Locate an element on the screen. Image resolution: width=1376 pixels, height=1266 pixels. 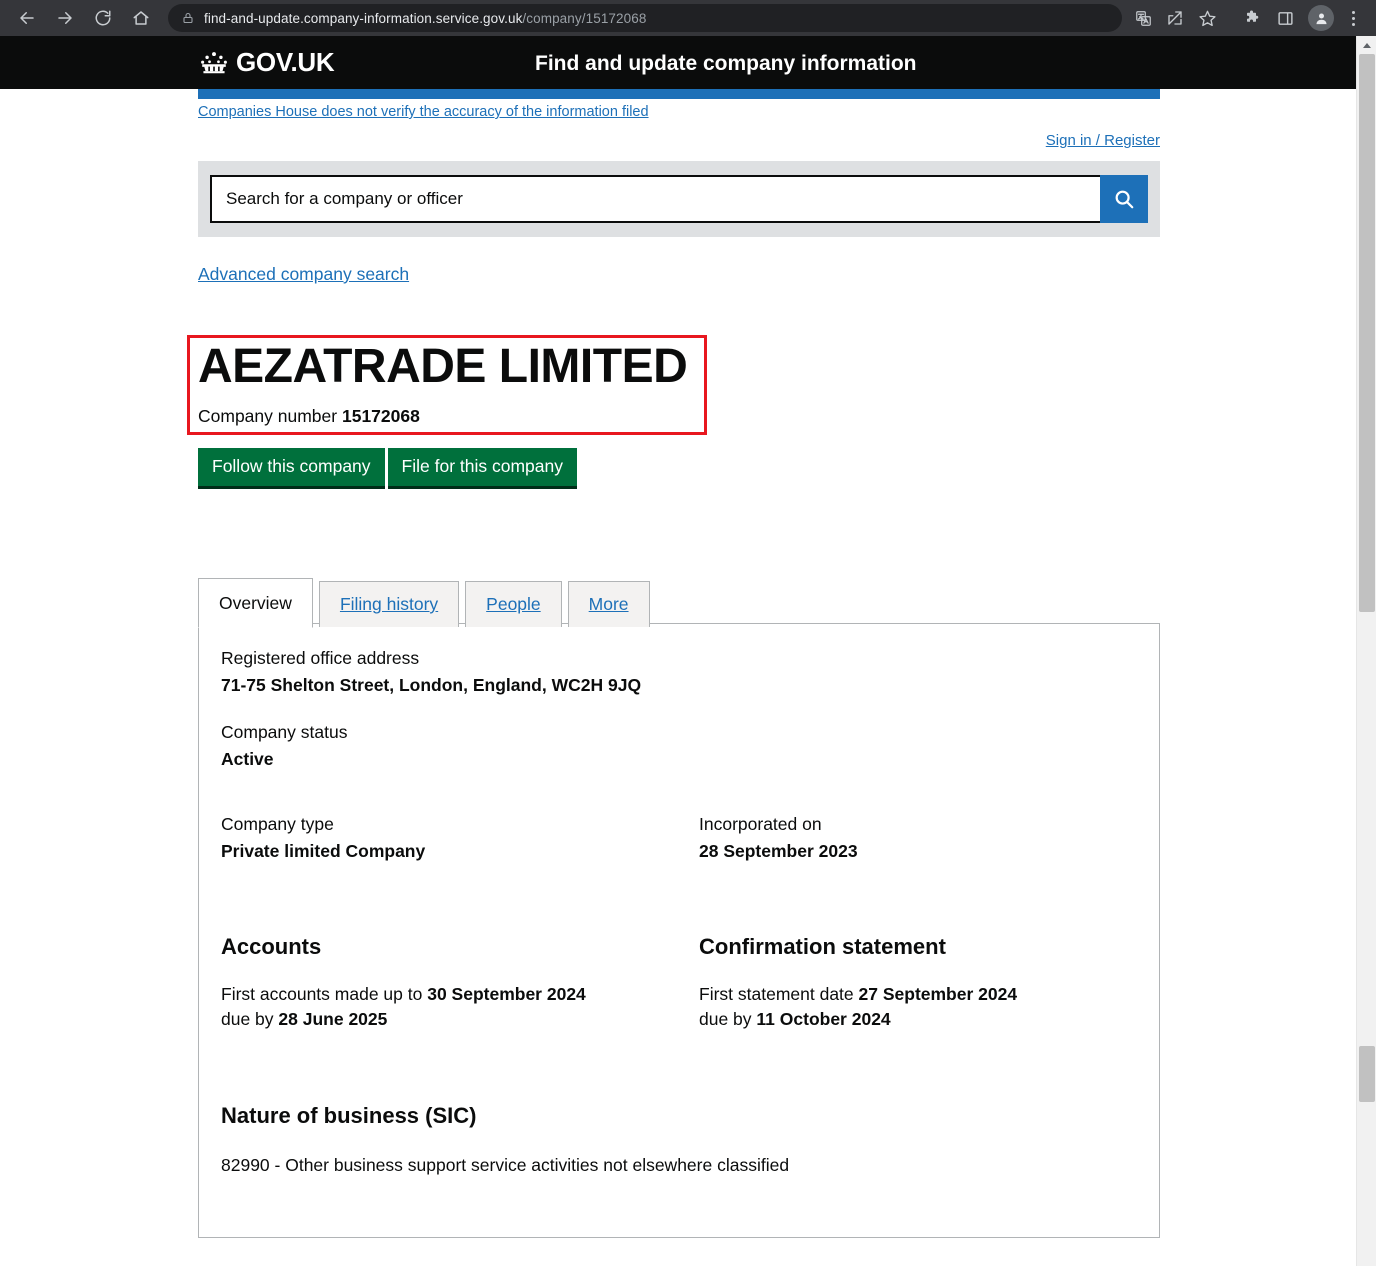
incorporated-label: Incorporated on is located at coordinates (760, 824).